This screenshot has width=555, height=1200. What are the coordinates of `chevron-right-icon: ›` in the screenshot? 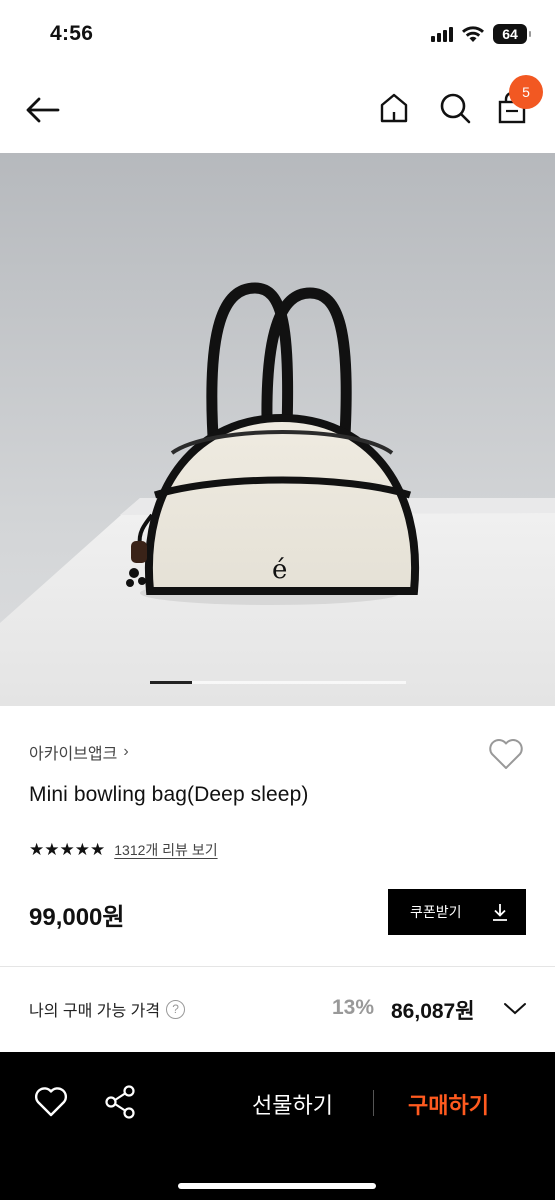 It's located at (126, 751).